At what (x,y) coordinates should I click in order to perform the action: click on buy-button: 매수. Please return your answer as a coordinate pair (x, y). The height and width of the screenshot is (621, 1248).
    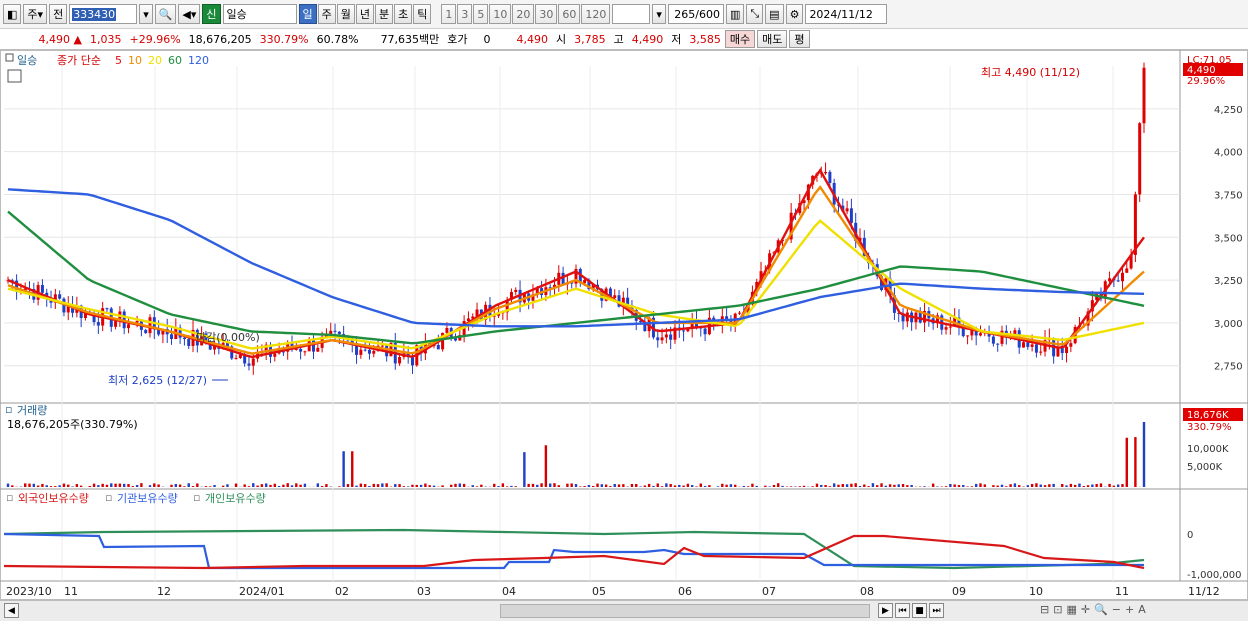
    Looking at the image, I should click on (740, 39).